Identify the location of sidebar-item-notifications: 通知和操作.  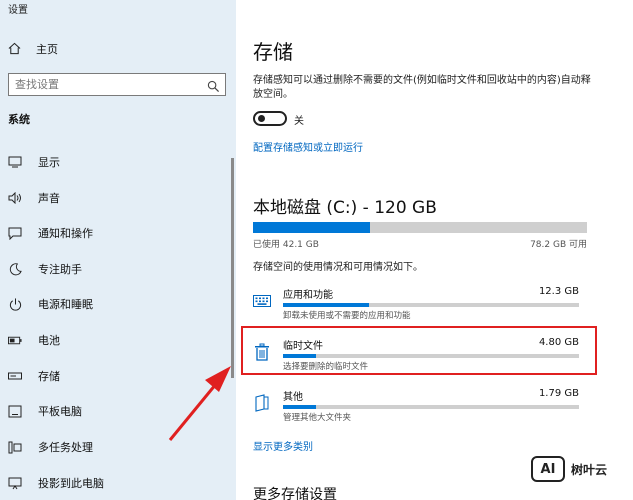
(116, 233).